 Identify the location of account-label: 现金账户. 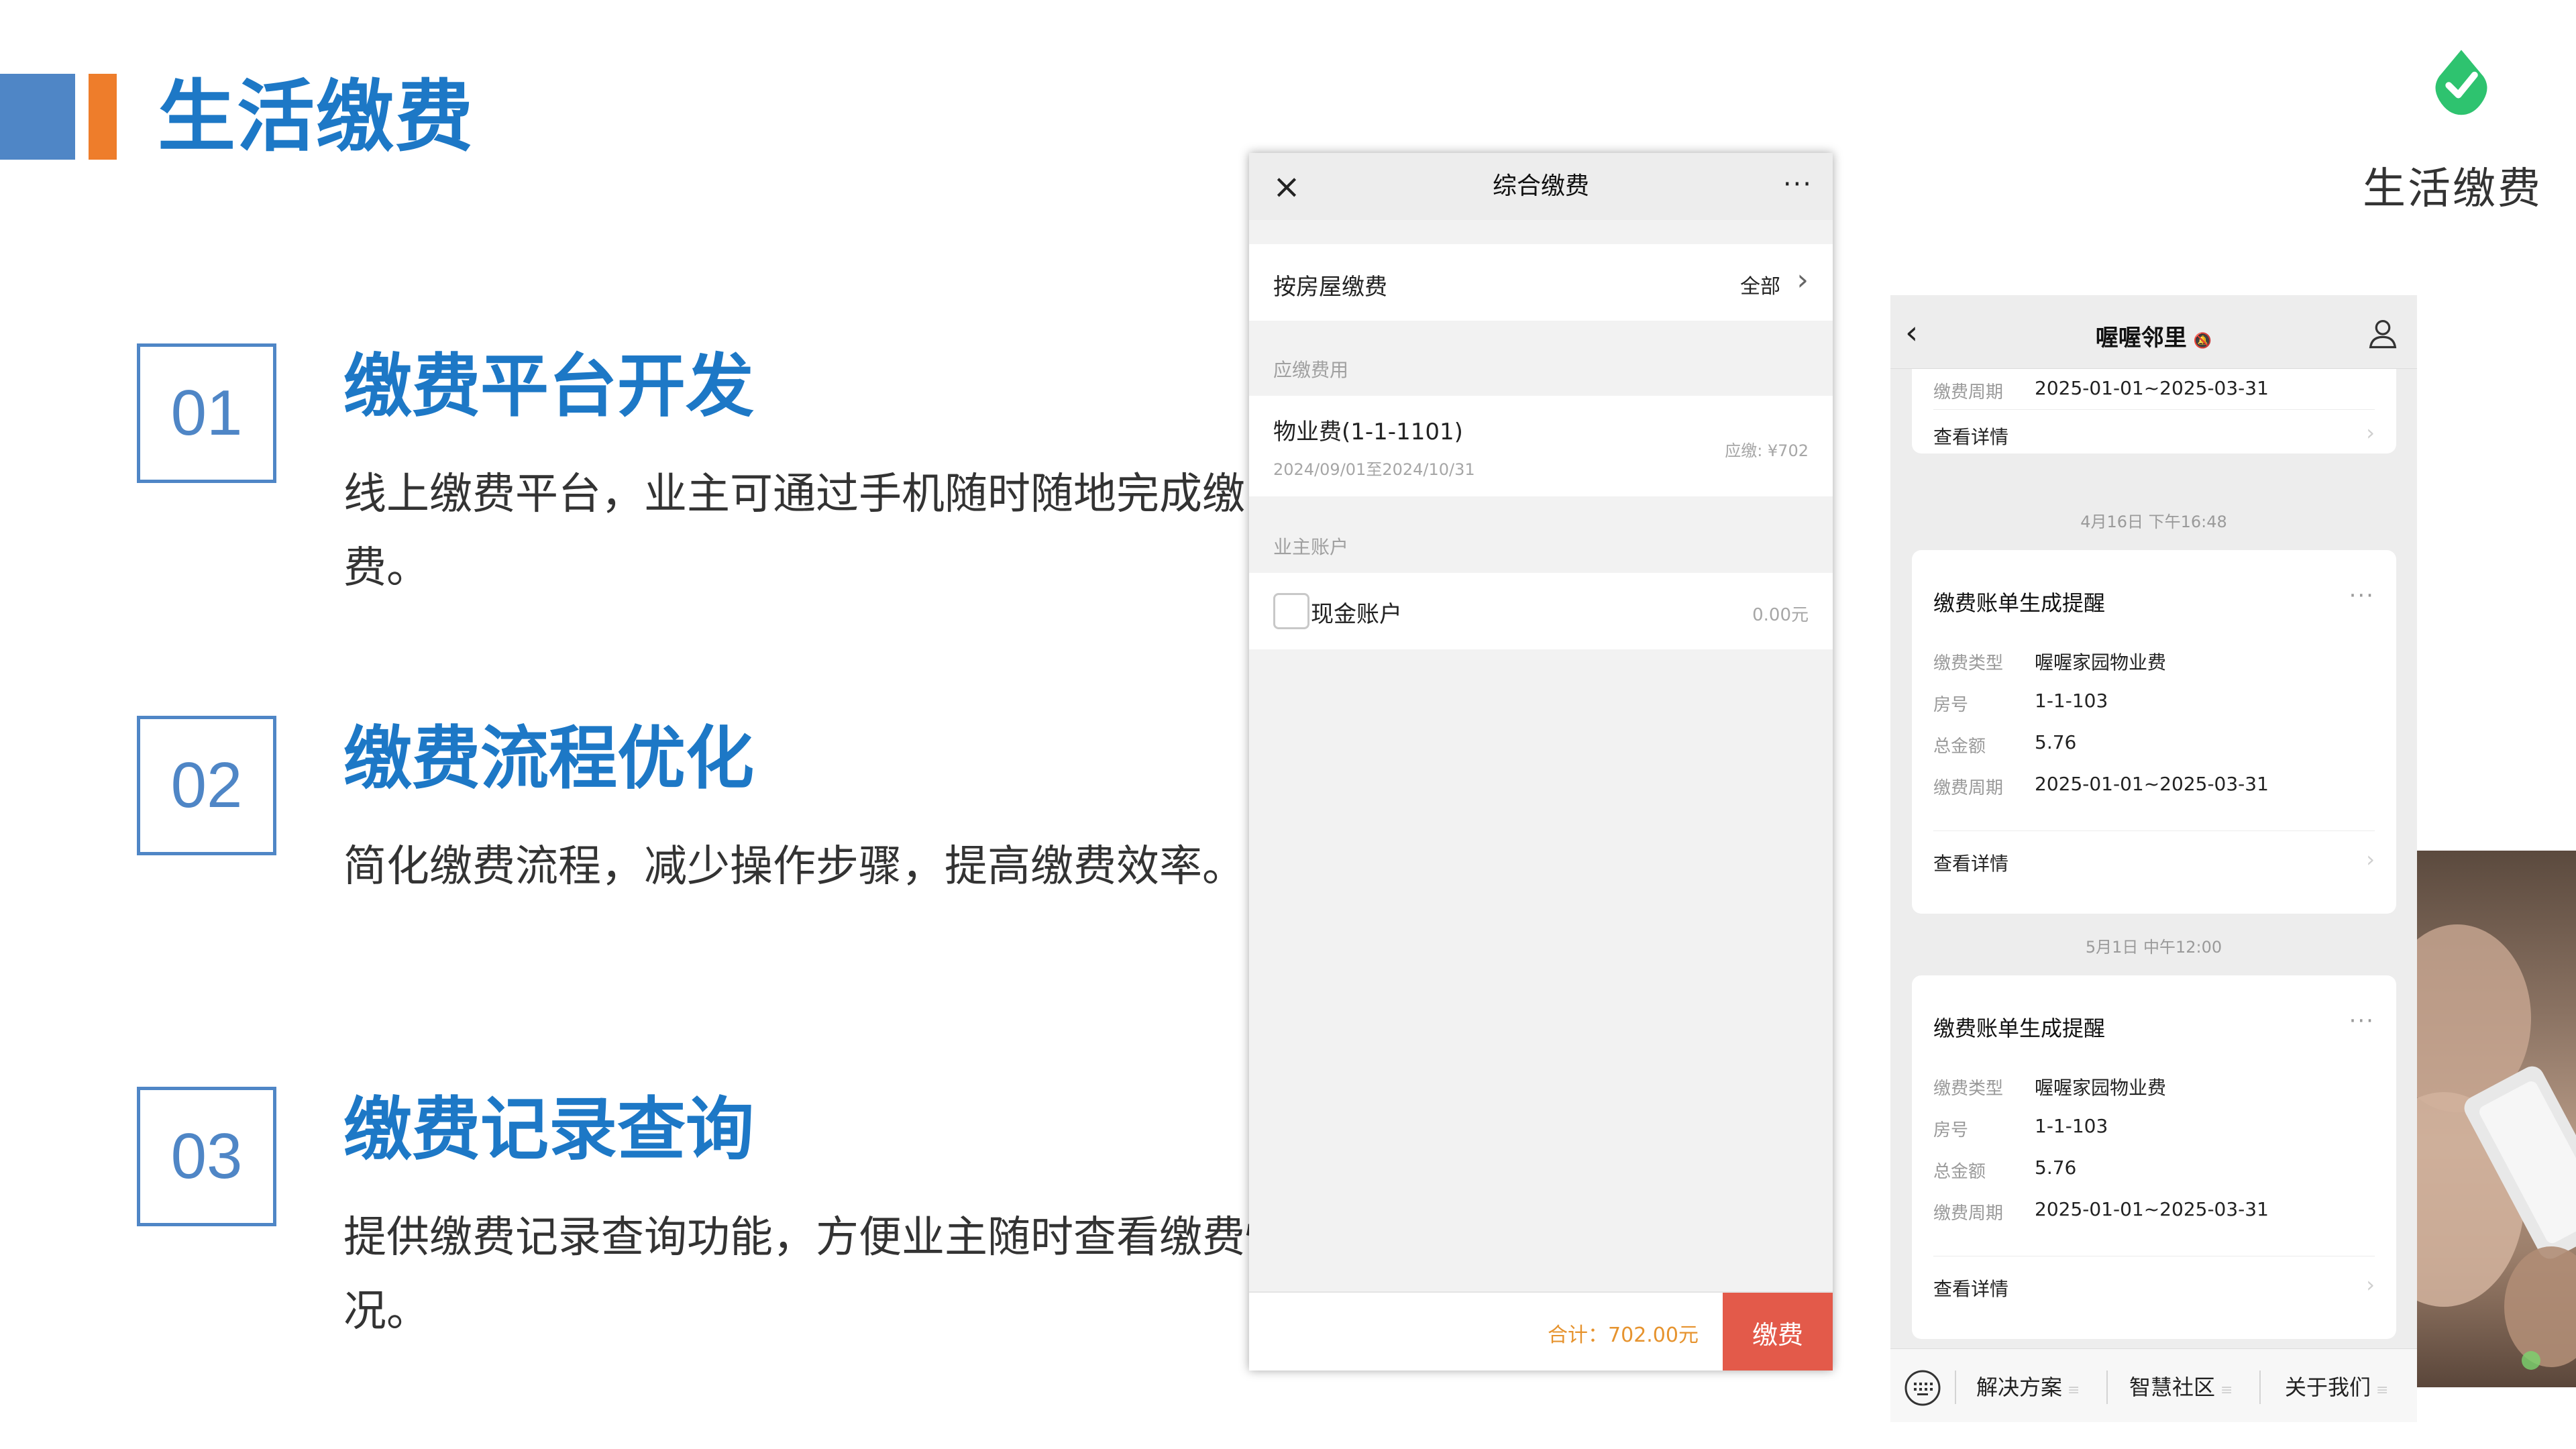
(1356, 614).